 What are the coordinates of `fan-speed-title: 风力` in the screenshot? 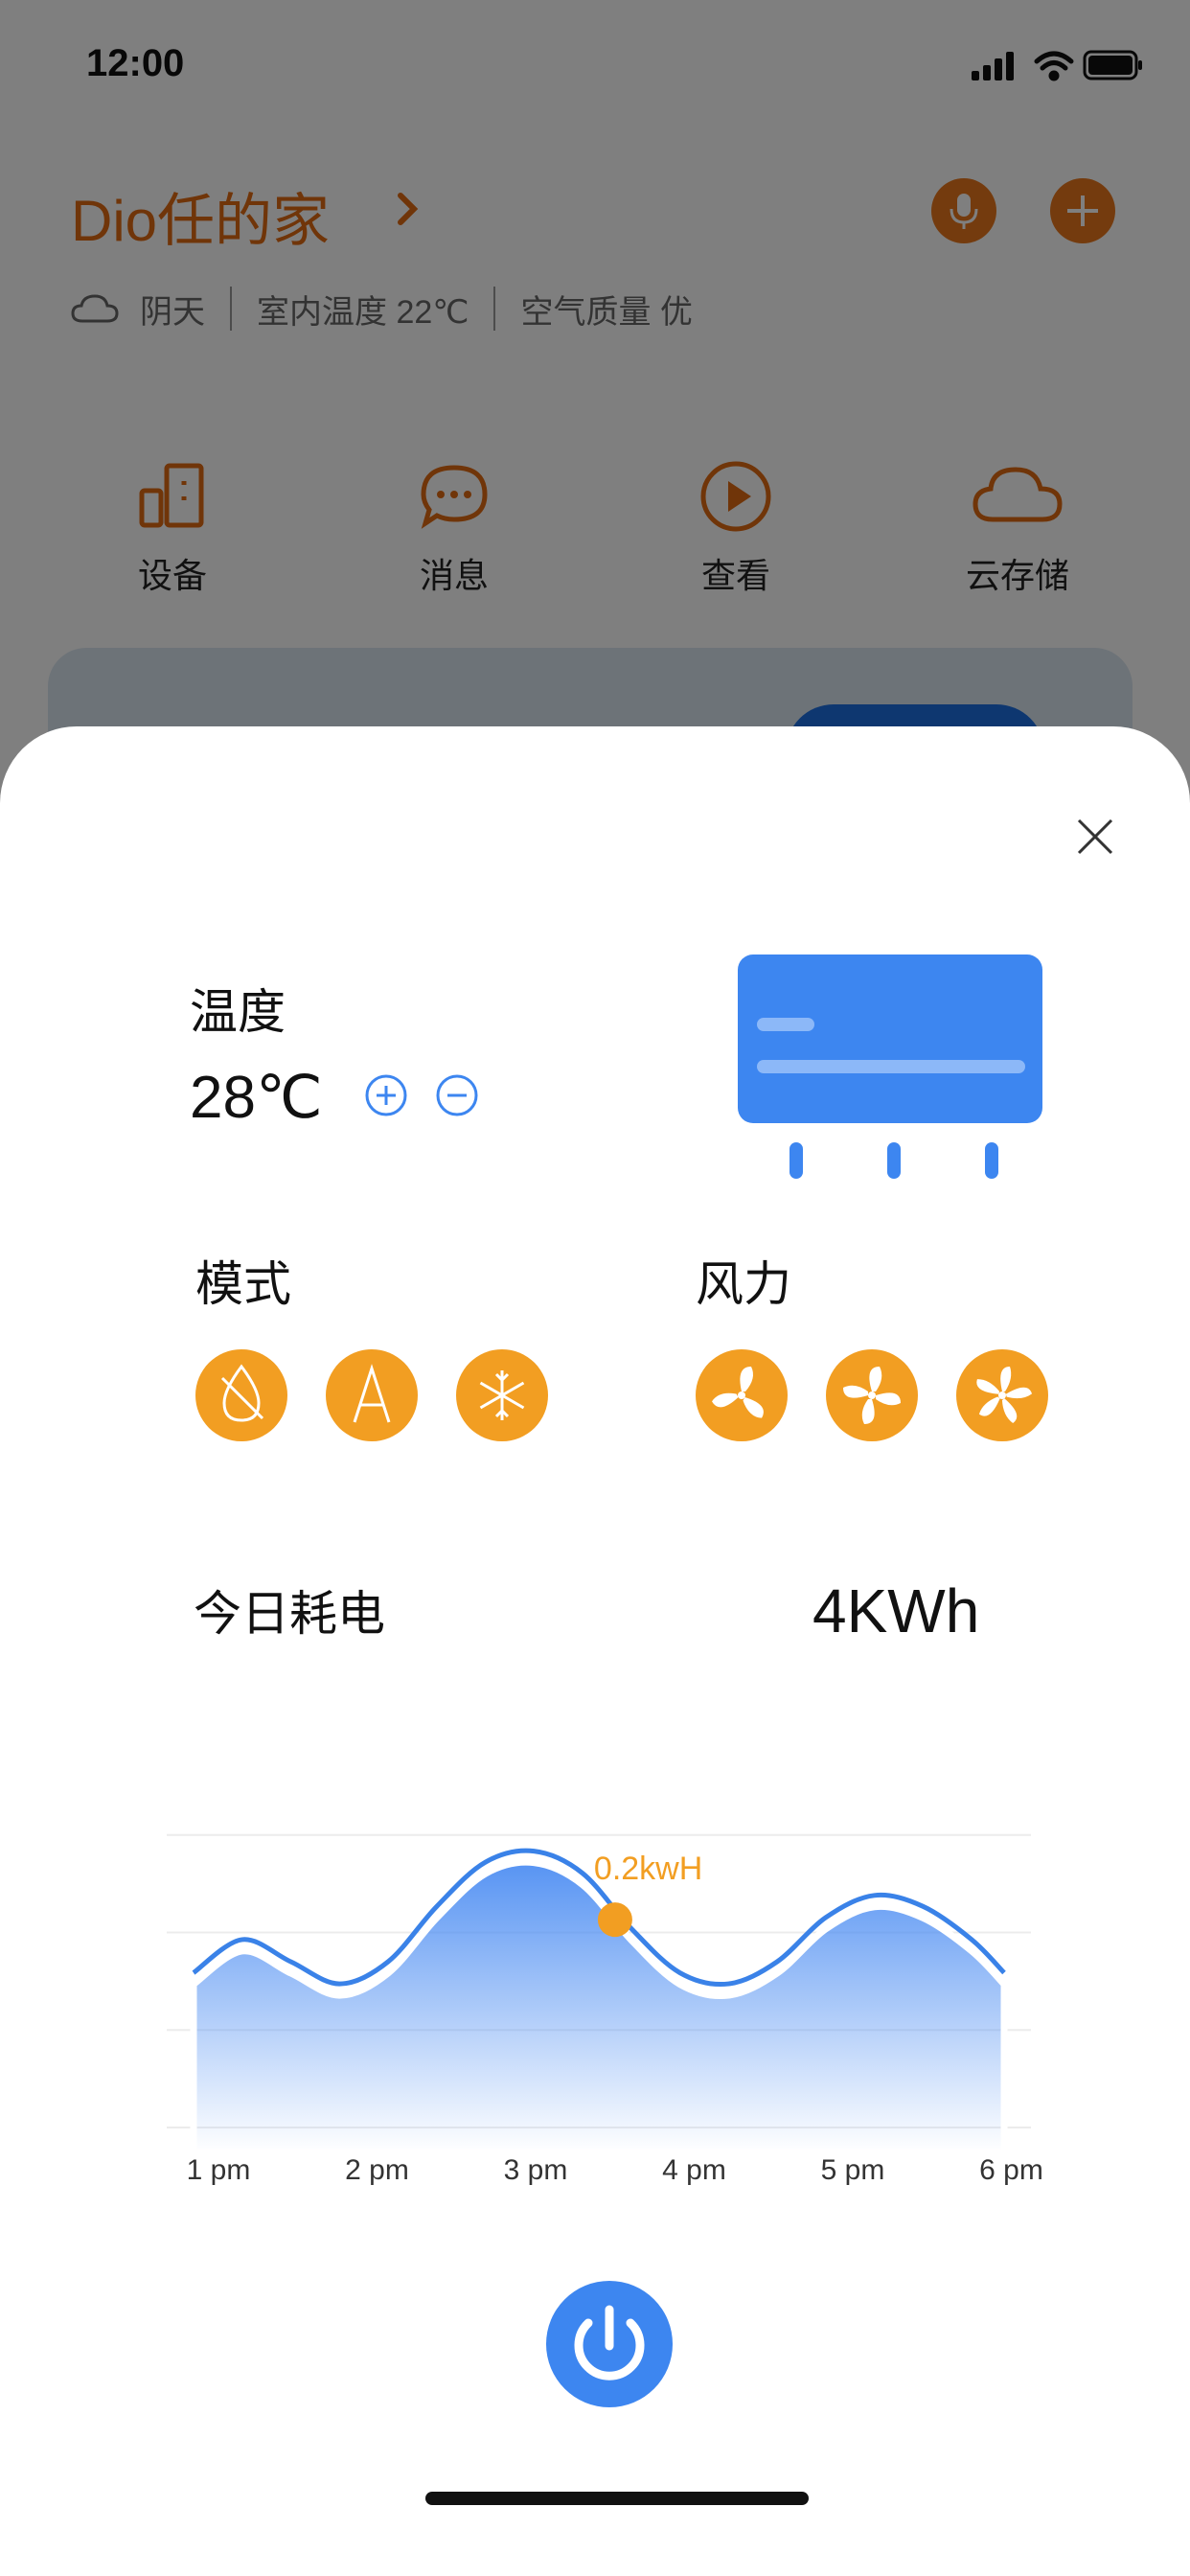 It's located at (744, 1284).